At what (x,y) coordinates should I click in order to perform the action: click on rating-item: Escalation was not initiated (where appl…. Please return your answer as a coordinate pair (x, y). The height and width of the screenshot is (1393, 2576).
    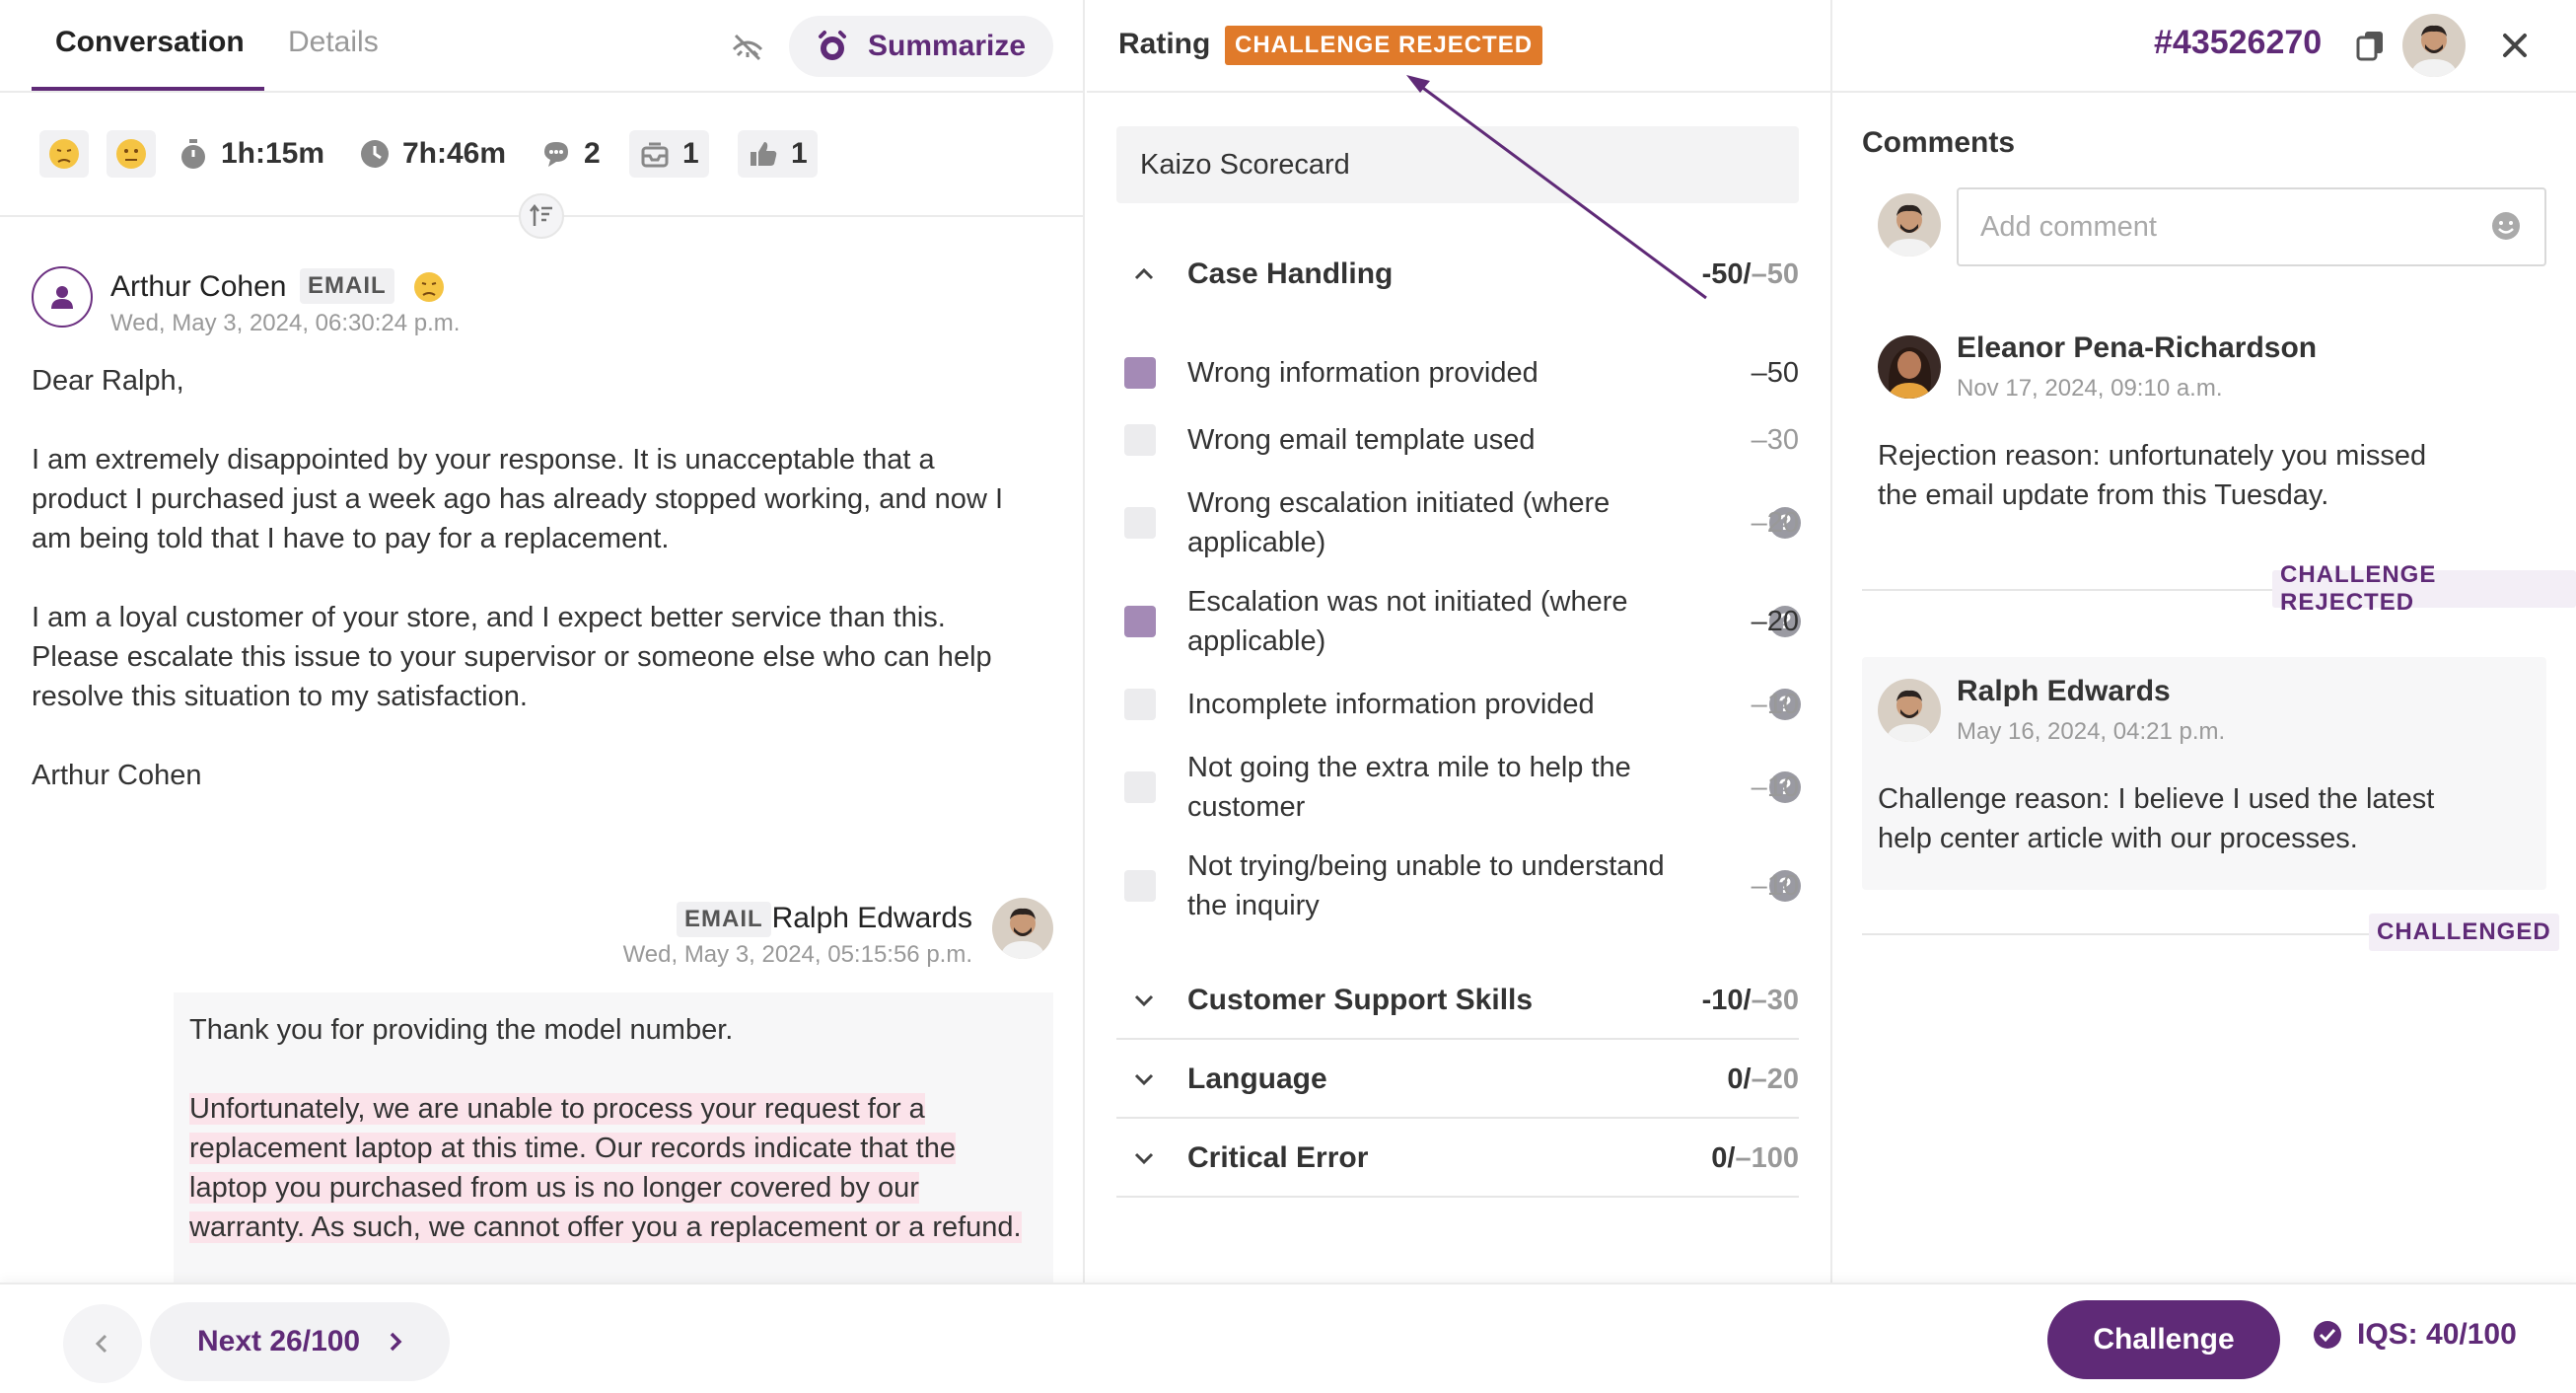
    Looking at the image, I should click on (1458, 621).